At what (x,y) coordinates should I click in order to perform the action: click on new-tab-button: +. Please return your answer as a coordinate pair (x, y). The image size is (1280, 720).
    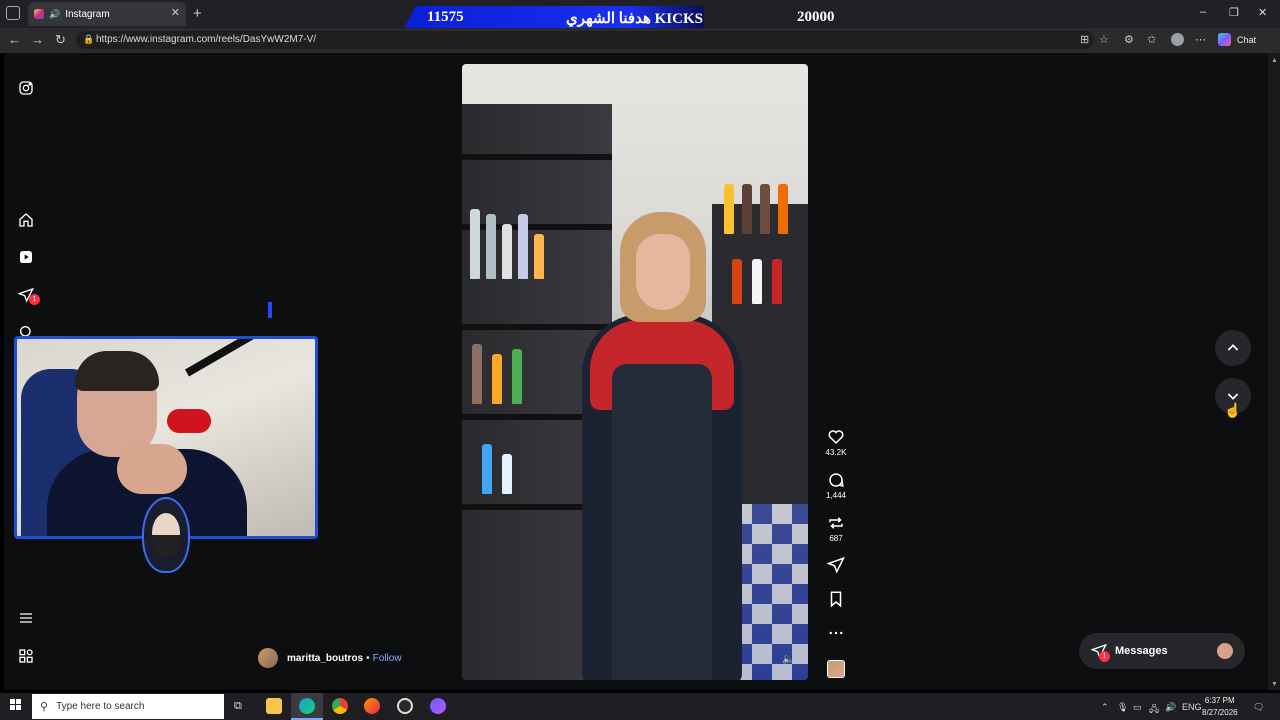
    Looking at the image, I should click on (197, 13).